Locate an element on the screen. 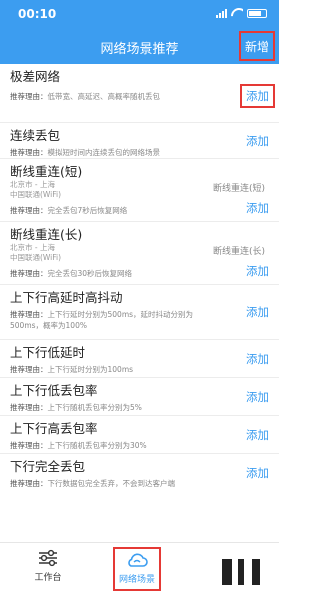  scene-item: 上下行低丢包率 推荐理由：上下行随机丢包率分别为5% 添加 is located at coordinates (139, 397).